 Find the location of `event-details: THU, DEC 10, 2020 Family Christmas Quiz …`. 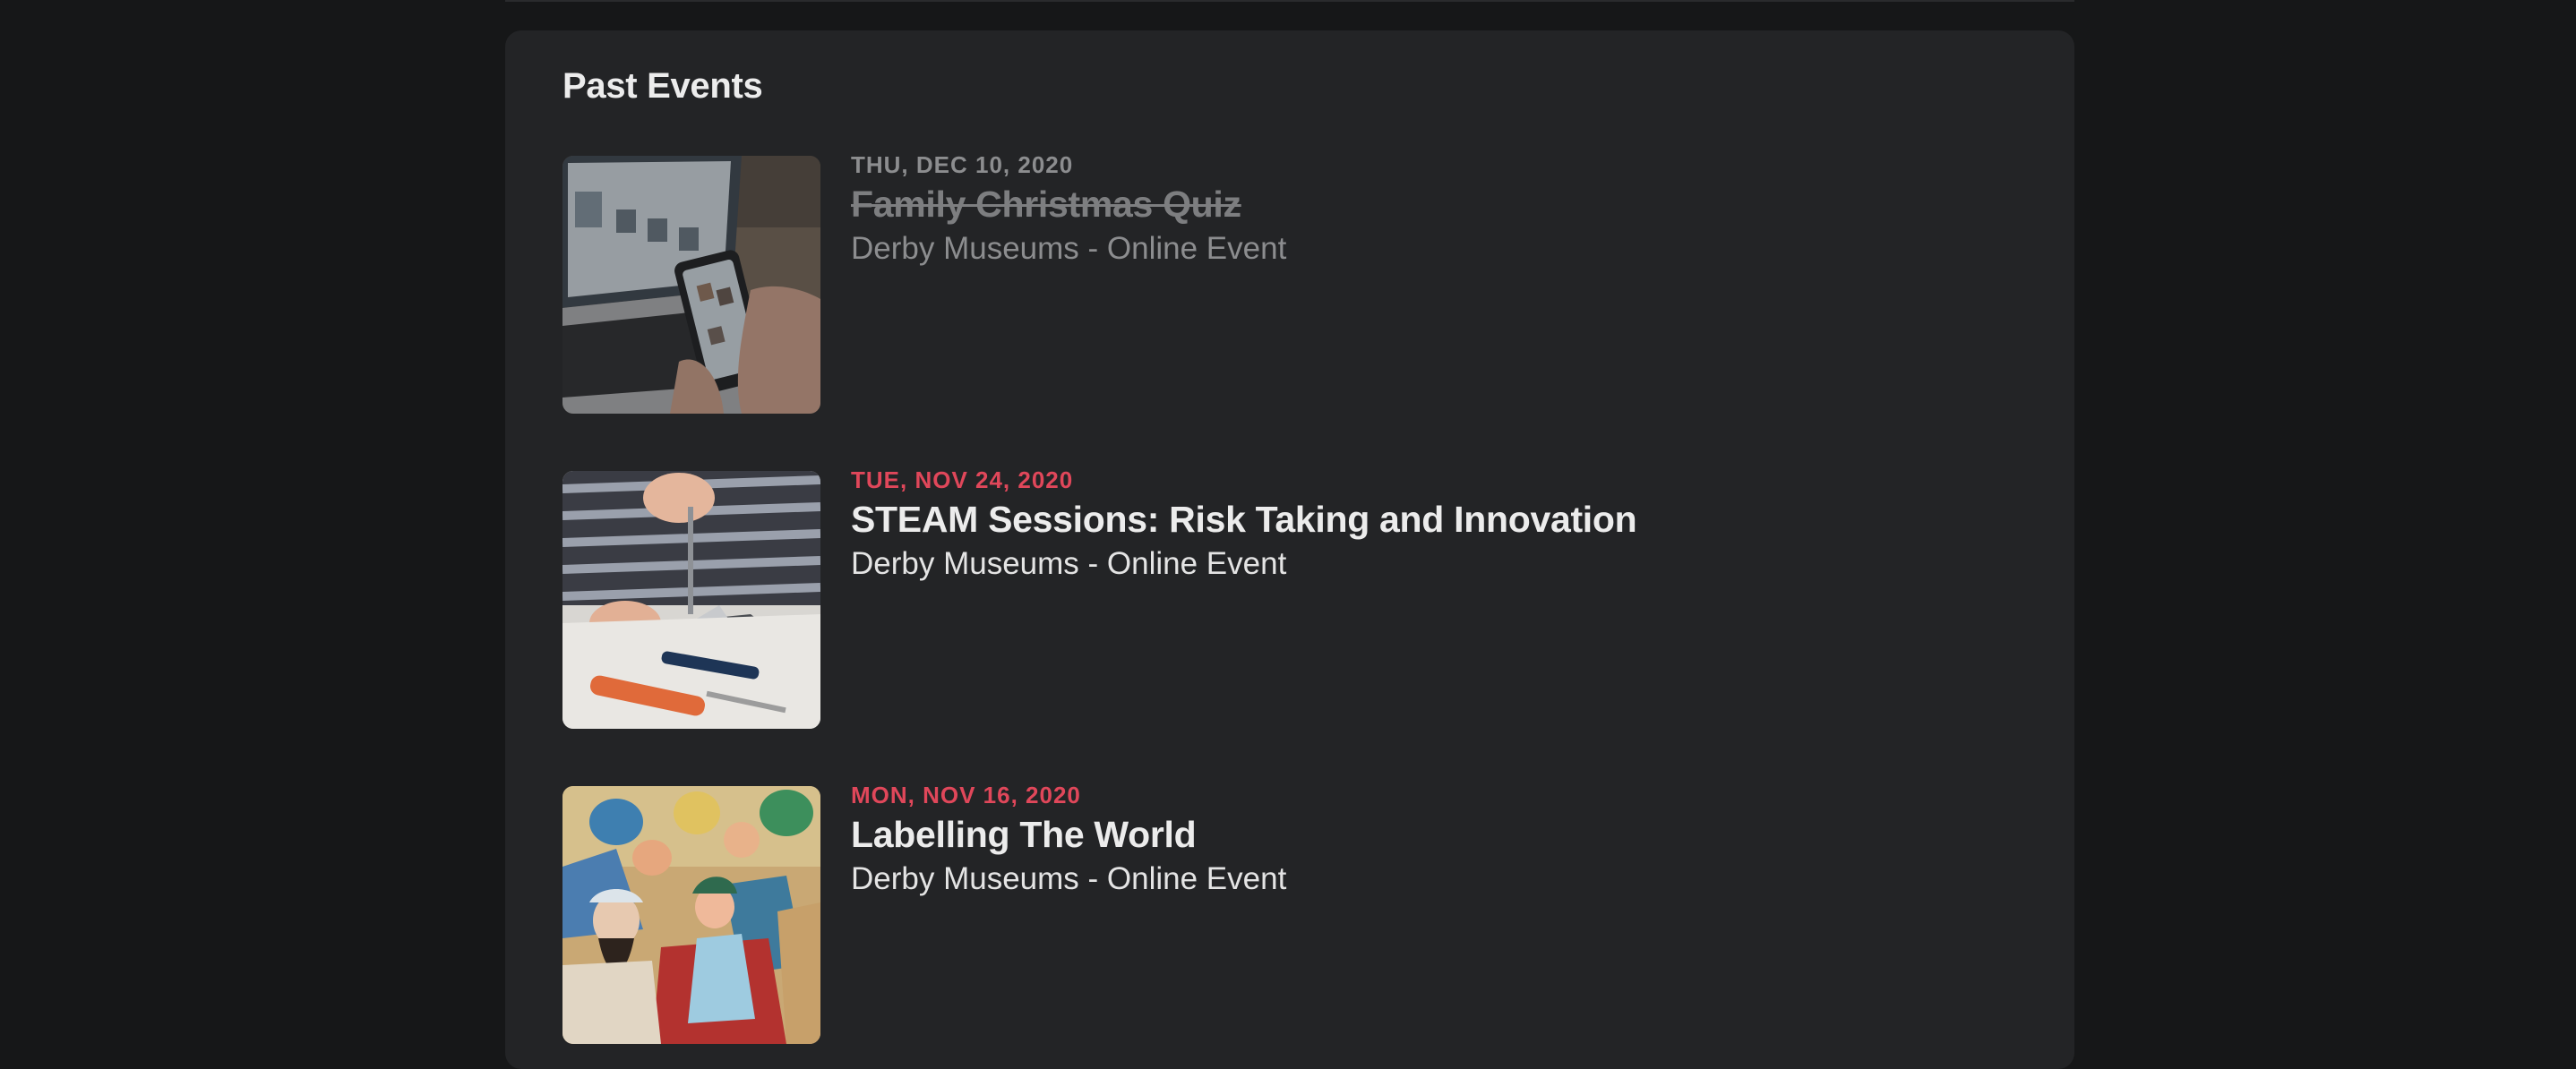

event-details: THU, DEC 10, 2020 Family Christmas Quiz … is located at coordinates (1069, 210).